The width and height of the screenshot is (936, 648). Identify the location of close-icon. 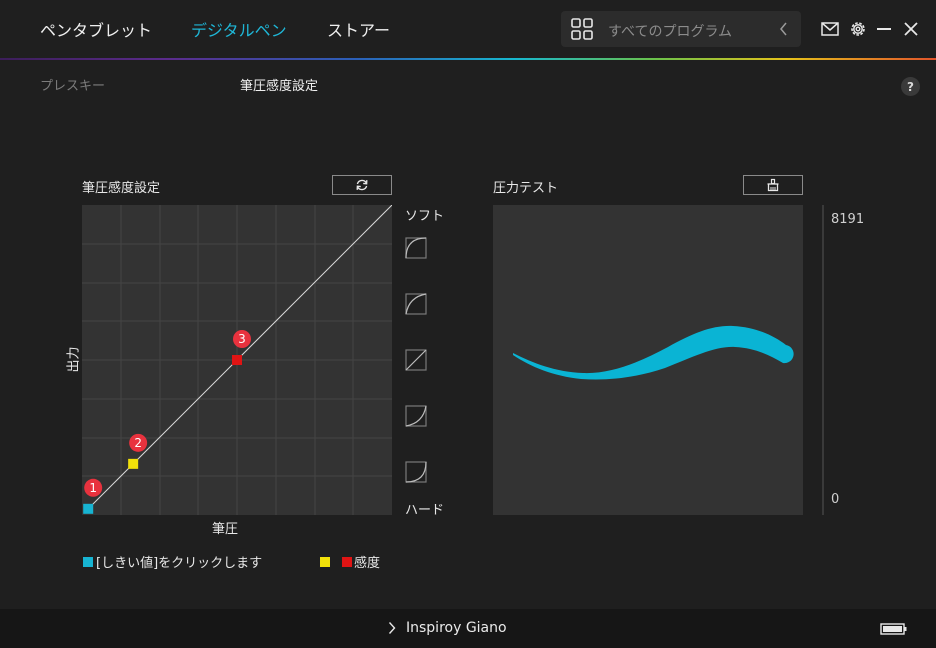
(911, 29).